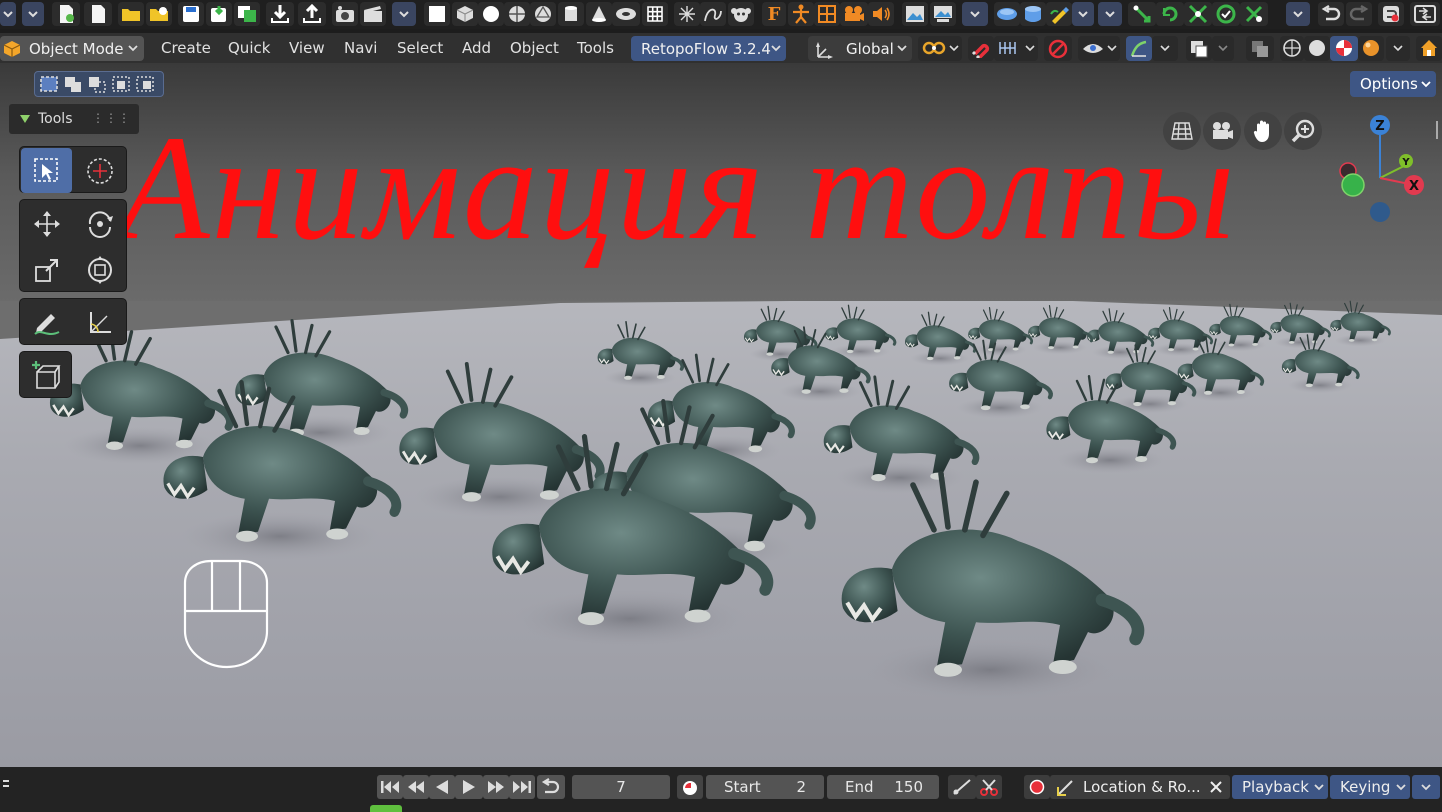 The height and width of the screenshot is (812, 1442). What do you see at coordinates (534, 48) in the screenshot?
I see `menu-object: Object` at bounding box center [534, 48].